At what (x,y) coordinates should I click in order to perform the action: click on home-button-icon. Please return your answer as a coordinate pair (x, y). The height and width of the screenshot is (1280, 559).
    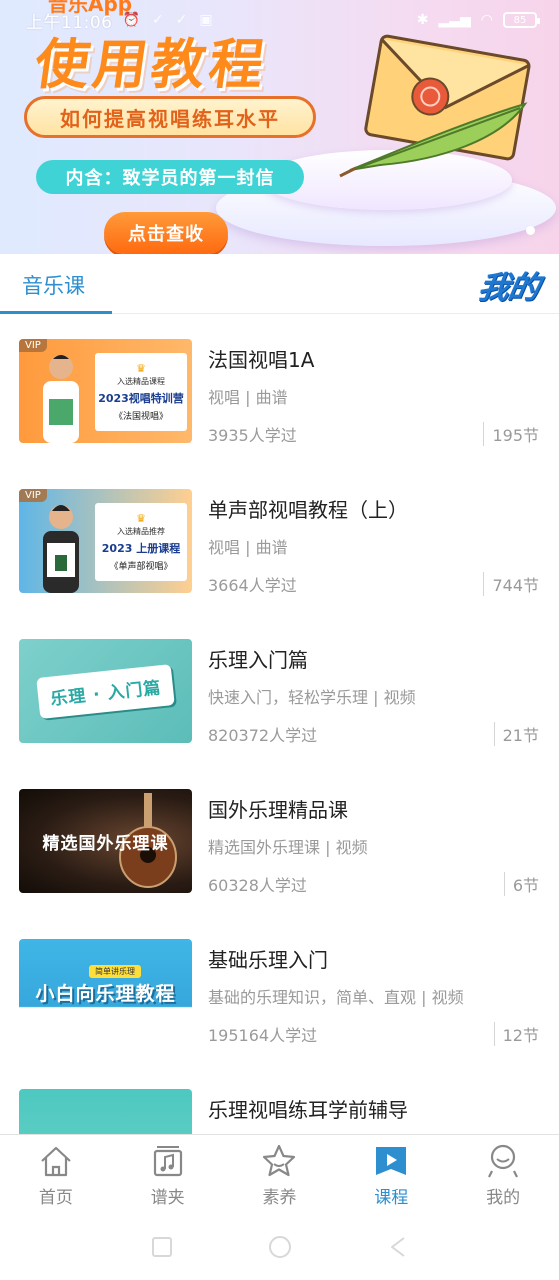
    Looking at the image, I should click on (280, 1247).